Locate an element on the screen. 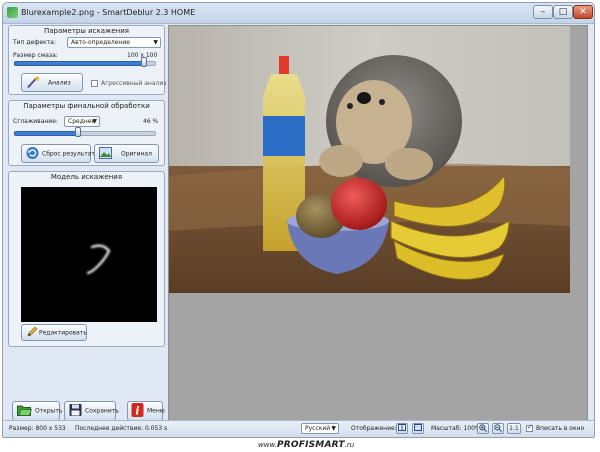  window-title: Blurexample2.png - SmartDeblur 2.3 HOME is located at coordinates (108, 12).